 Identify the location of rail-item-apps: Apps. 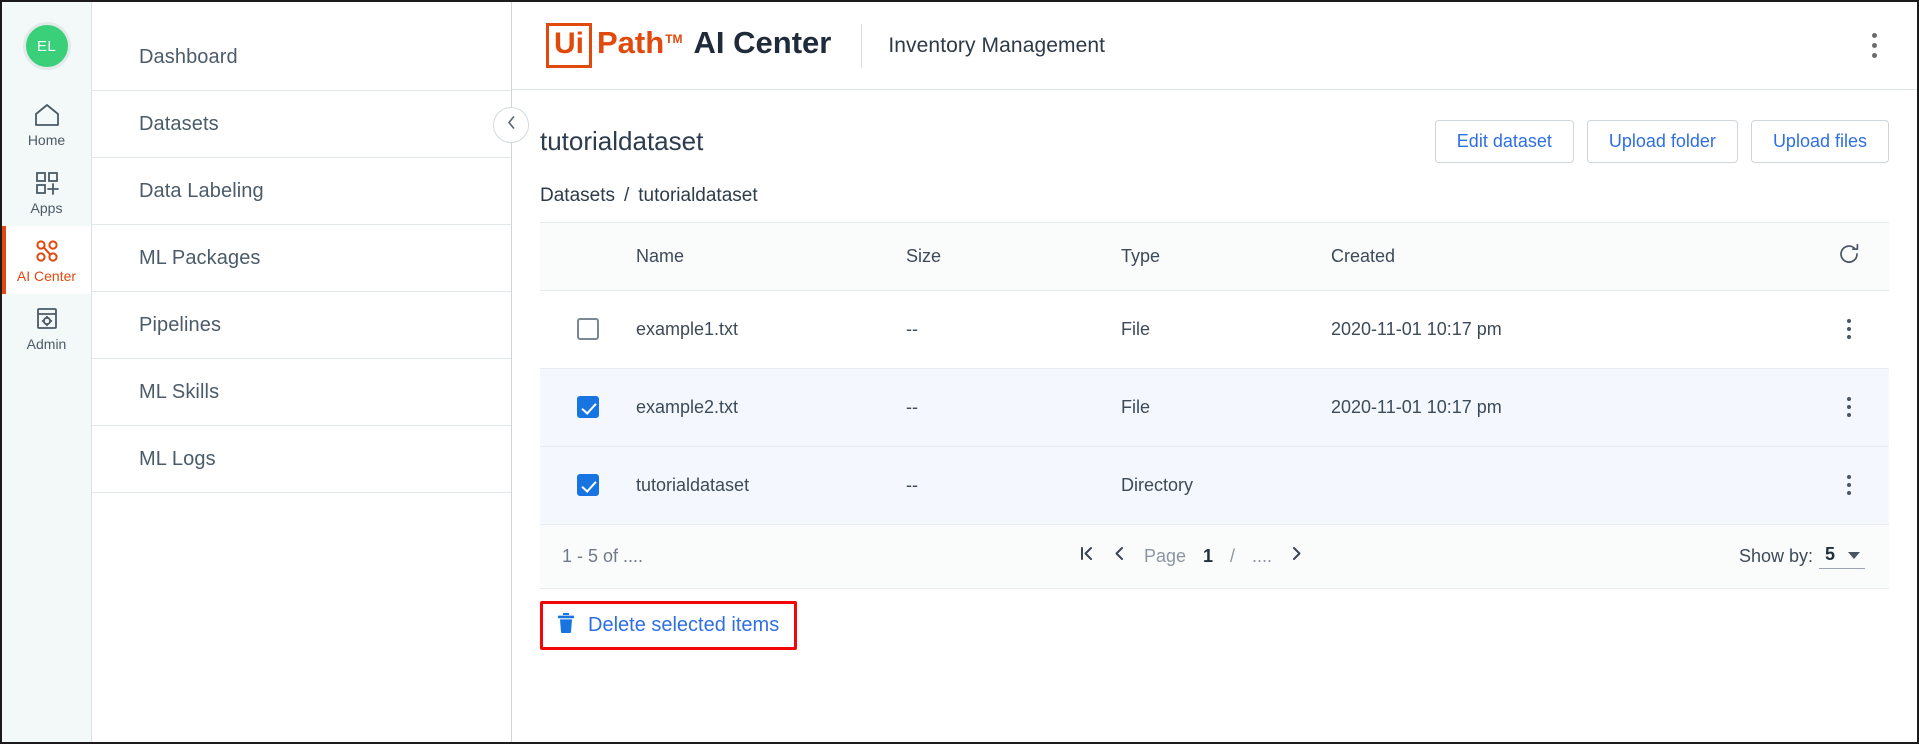
(46, 192).